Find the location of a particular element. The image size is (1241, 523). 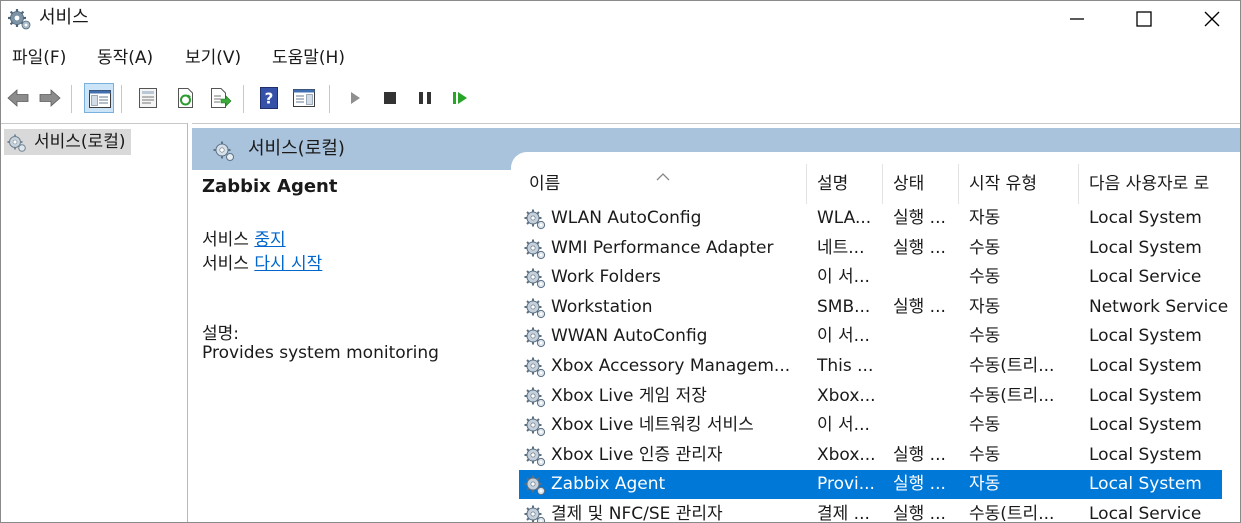

stop-icon is located at coordinates (390, 98).